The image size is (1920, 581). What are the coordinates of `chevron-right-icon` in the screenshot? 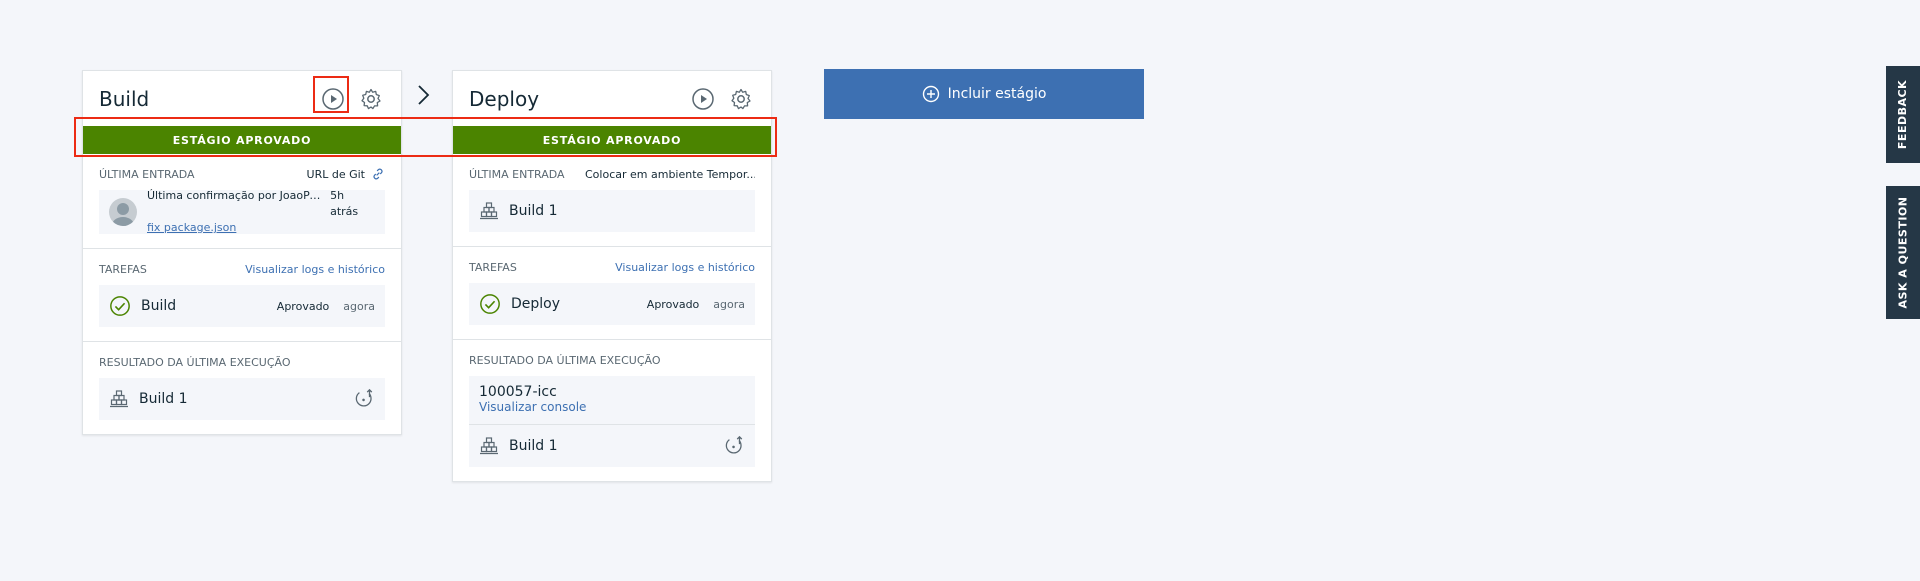 It's located at (424, 95).